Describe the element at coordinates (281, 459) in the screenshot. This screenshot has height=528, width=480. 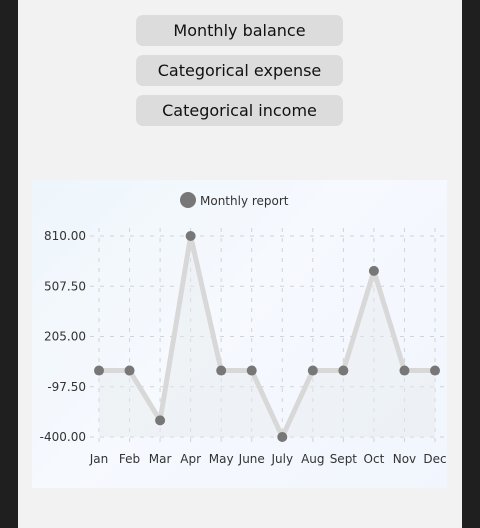
I see `x-tick-label: July` at that location.